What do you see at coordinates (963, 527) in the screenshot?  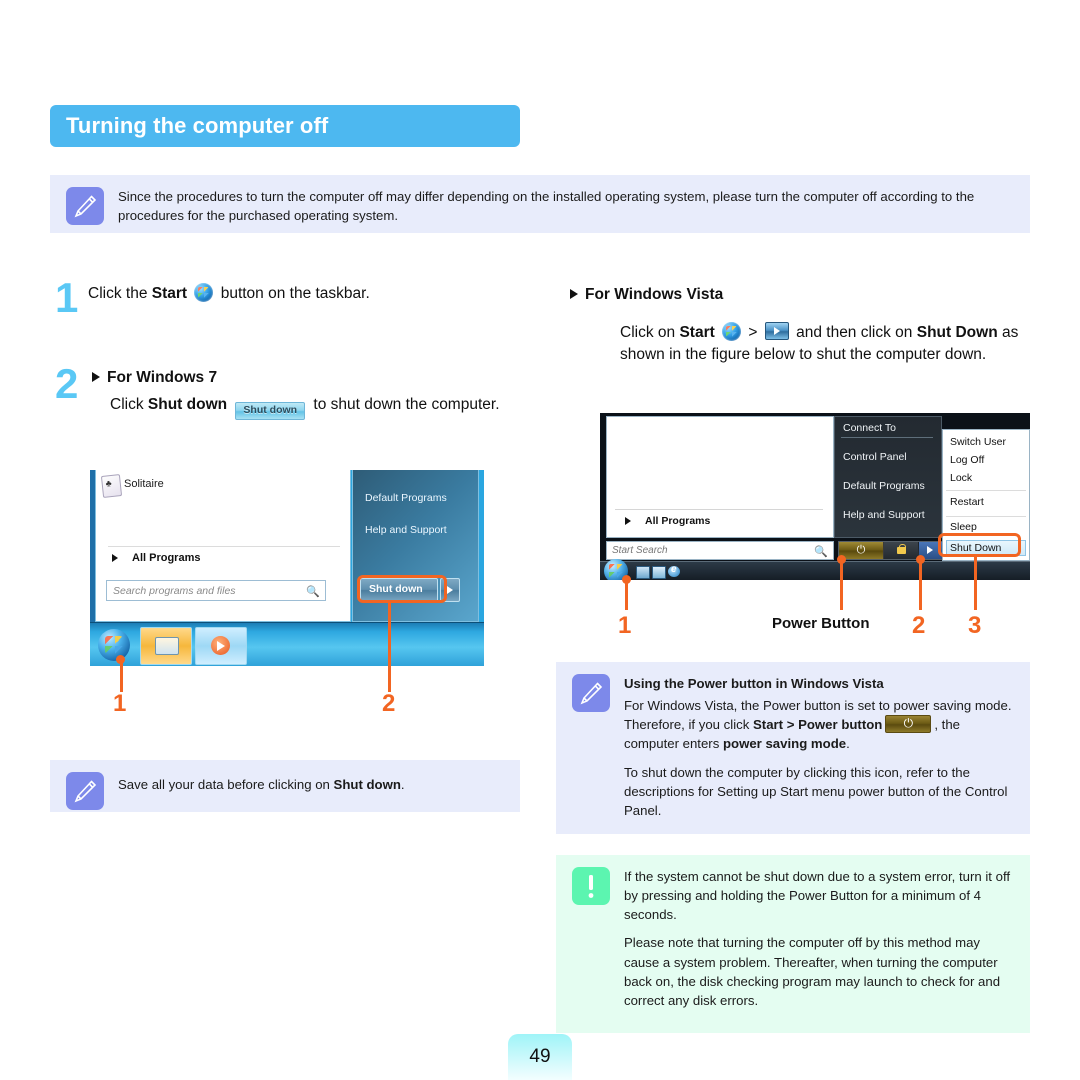 I see `vista-menu-sleep: Sleep` at bounding box center [963, 527].